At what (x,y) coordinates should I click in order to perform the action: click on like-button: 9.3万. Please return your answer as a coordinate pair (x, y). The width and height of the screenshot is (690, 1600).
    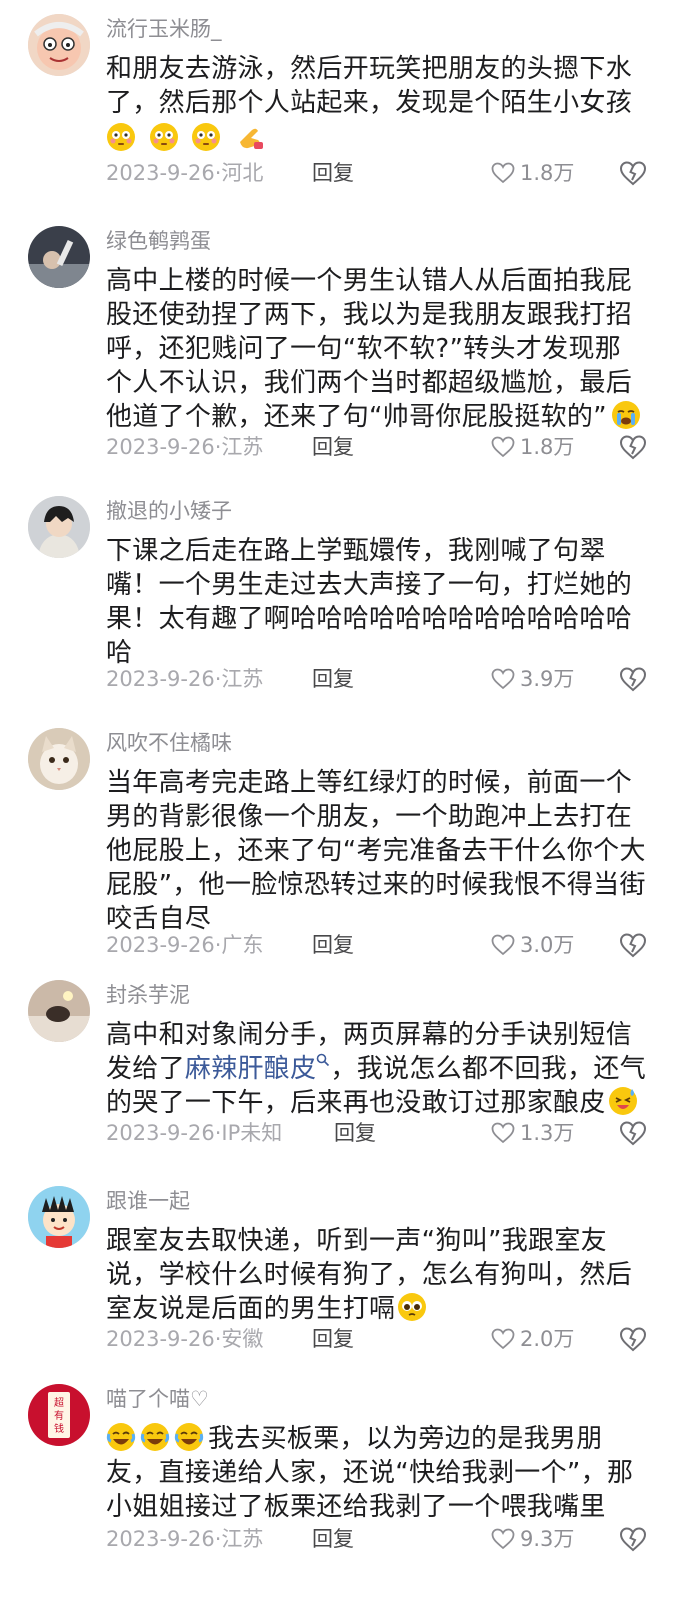
    Looking at the image, I should click on (532, 1539).